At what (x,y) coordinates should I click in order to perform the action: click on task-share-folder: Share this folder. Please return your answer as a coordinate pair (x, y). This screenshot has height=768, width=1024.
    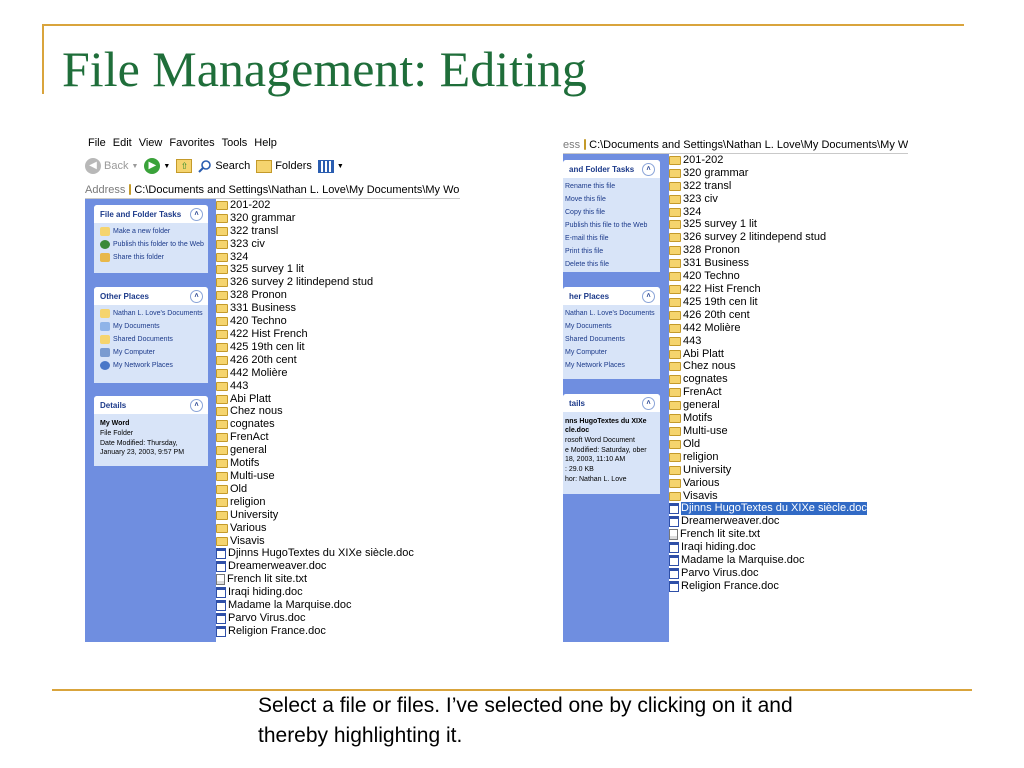
    Looking at the image, I should click on (152, 257).